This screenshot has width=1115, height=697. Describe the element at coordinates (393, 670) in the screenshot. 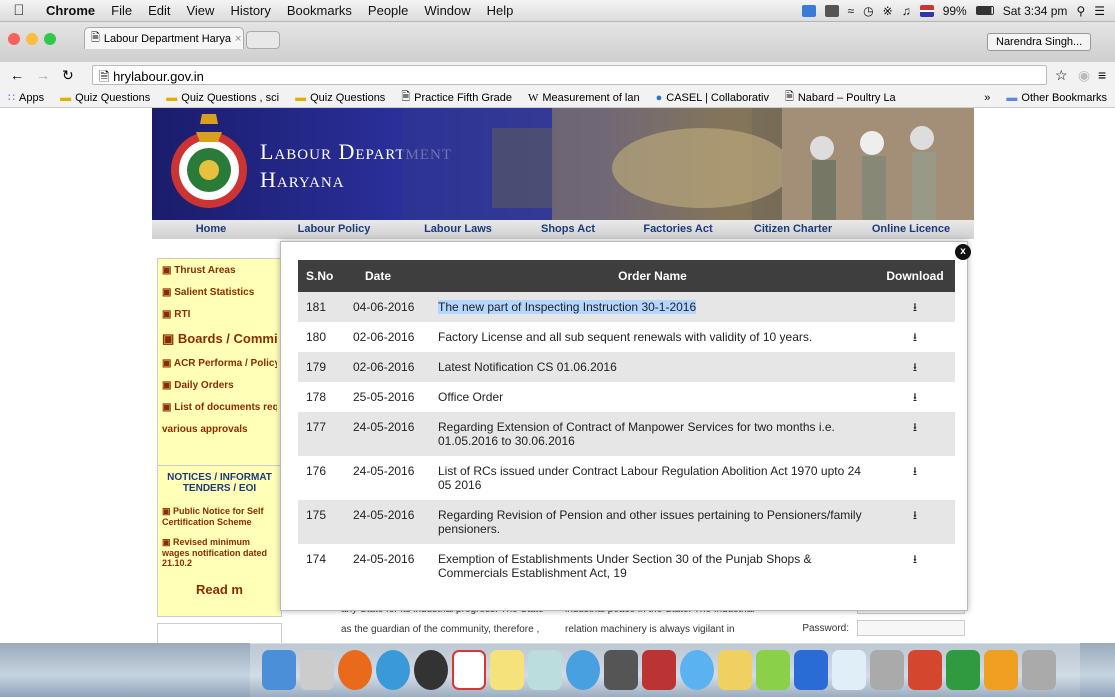

I see `safari-icon` at that location.